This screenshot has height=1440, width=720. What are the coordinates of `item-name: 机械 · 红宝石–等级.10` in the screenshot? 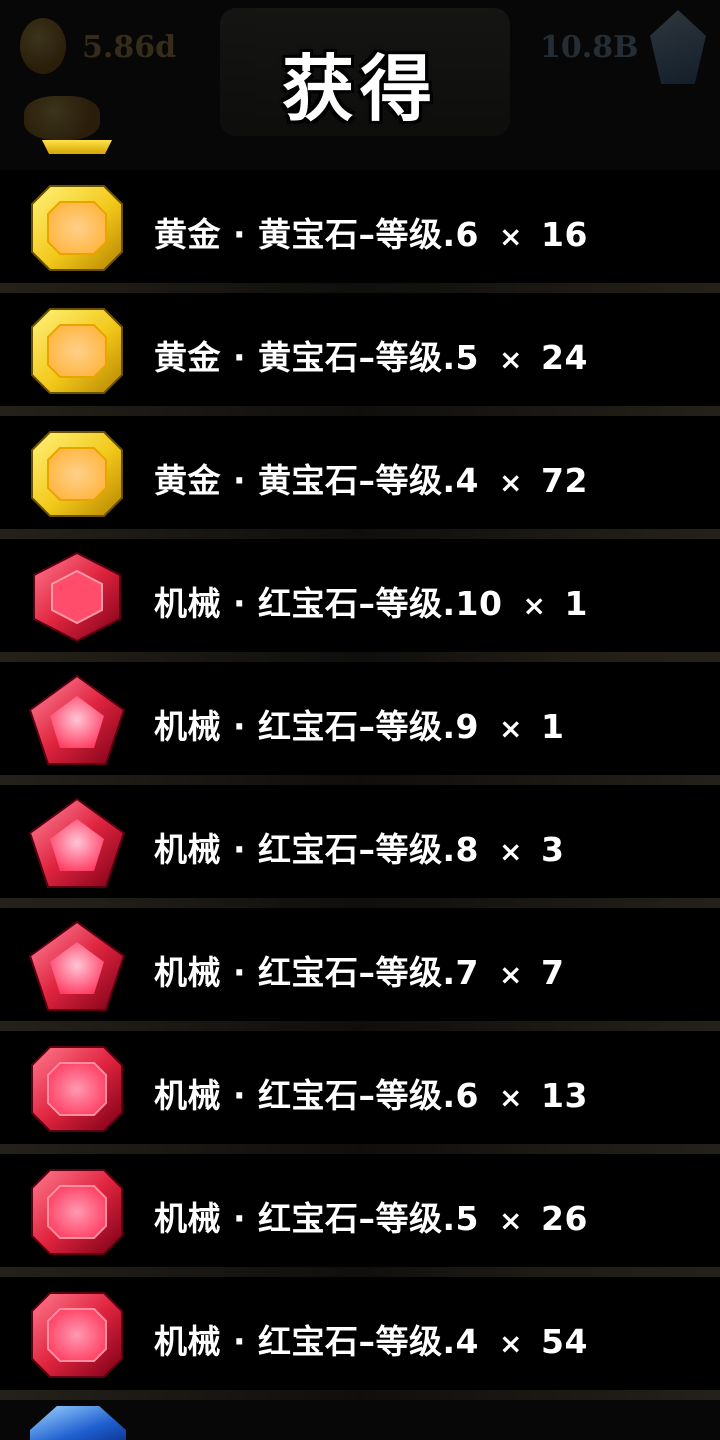 It's located at (328, 603).